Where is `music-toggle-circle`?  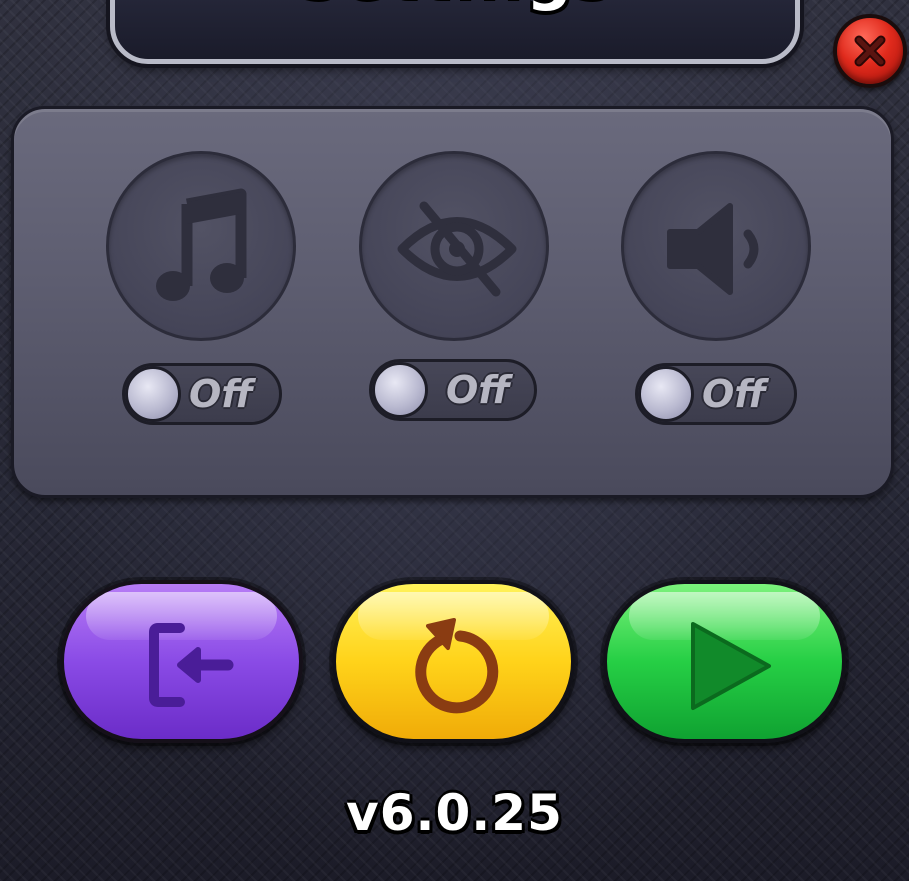
music-toggle-circle is located at coordinates (201, 246).